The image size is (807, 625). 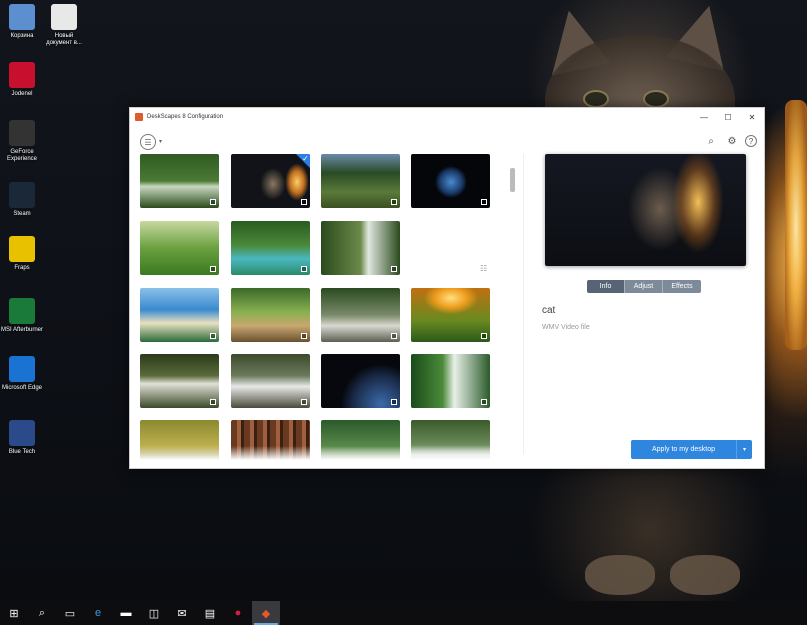 I want to click on menu-icon: ☰, so click(x=148, y=142).